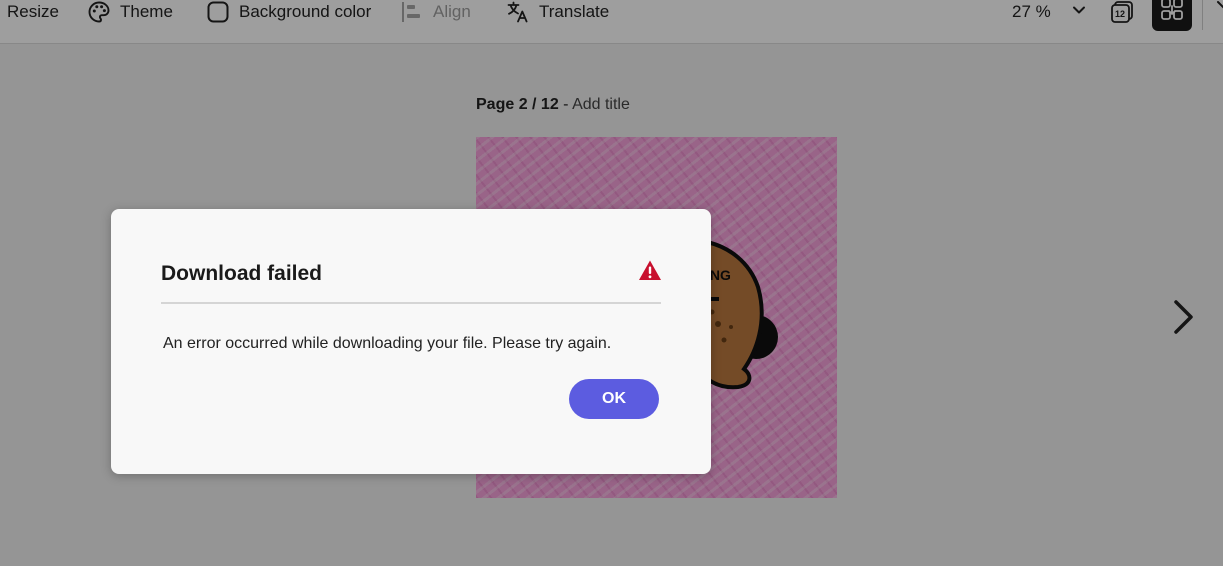 The image size is (1223, 566). What do you see at coordinates (411, 303) in the screenshot?
I see `dialog-divider` at bounding box center [411, 303].